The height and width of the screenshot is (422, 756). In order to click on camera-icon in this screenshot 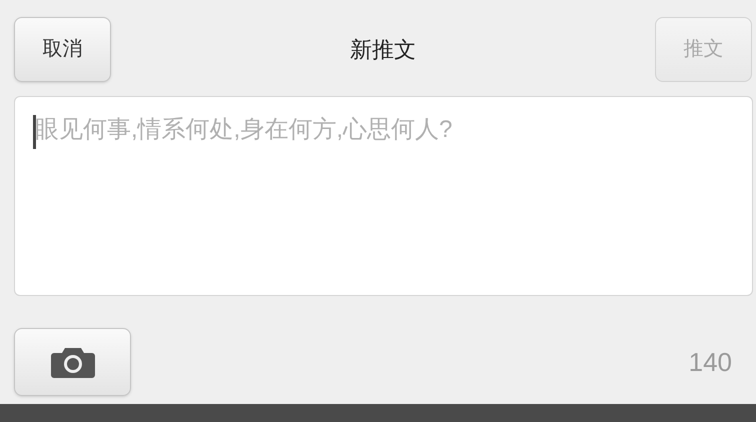, I will do `click(73, 362)`.